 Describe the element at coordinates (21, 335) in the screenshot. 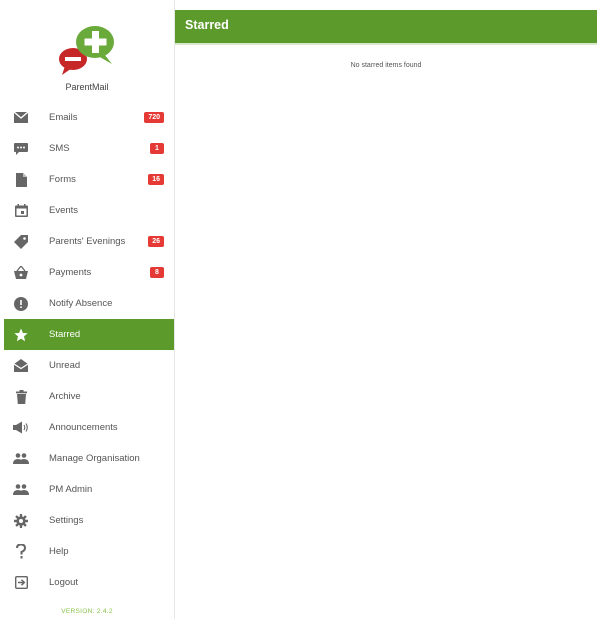

I see `star-icon` at that location.